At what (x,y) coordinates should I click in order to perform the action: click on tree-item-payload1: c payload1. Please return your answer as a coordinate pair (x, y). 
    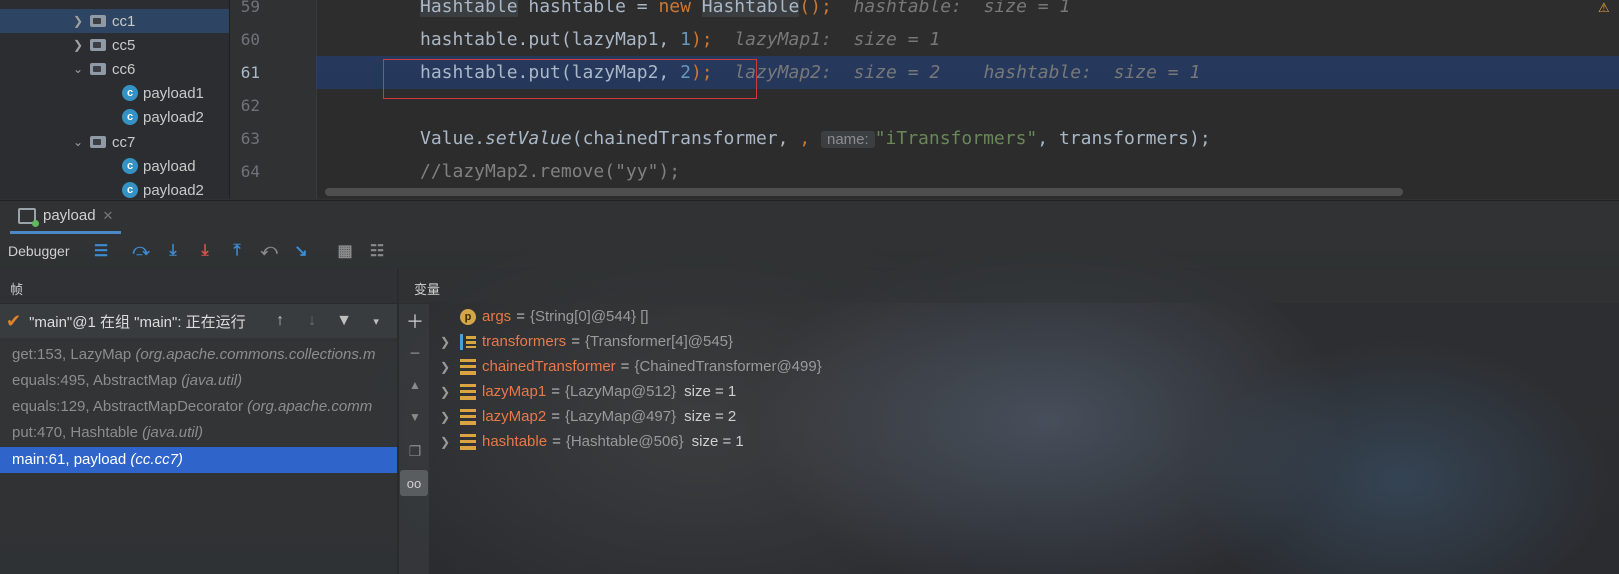
    Looking at the image, I should click on (114, 93).